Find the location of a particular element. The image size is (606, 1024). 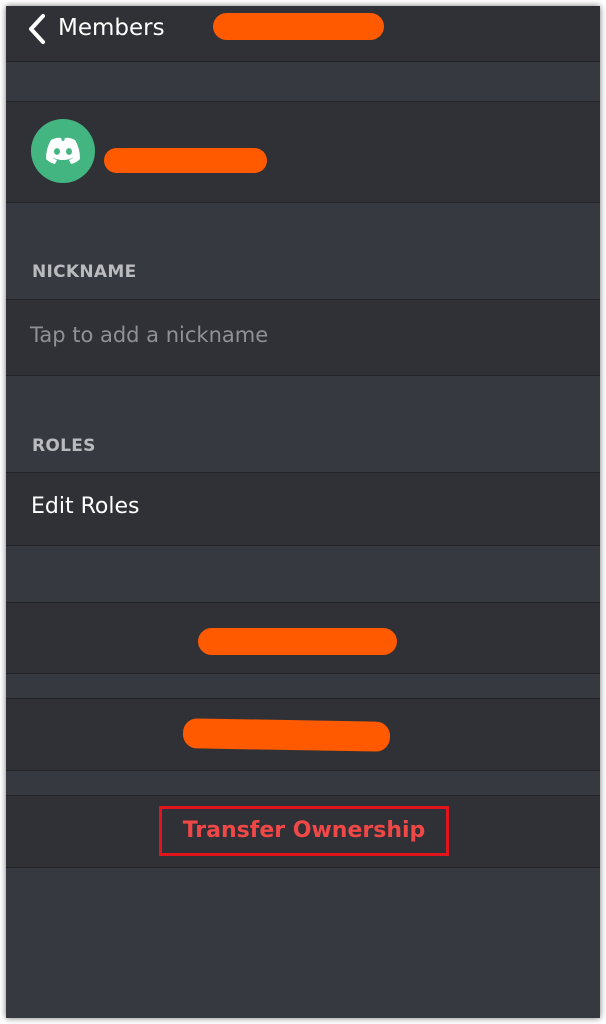

transfer-ownership-row: Transfer Ownership is located at coordinates (303, 831).